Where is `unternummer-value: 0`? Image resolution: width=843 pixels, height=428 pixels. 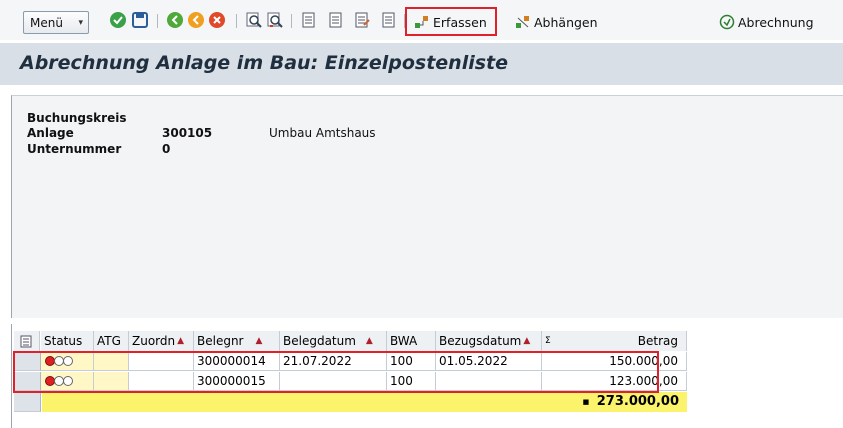
unternummer-value: 0 is located at coordinates (166, 149).